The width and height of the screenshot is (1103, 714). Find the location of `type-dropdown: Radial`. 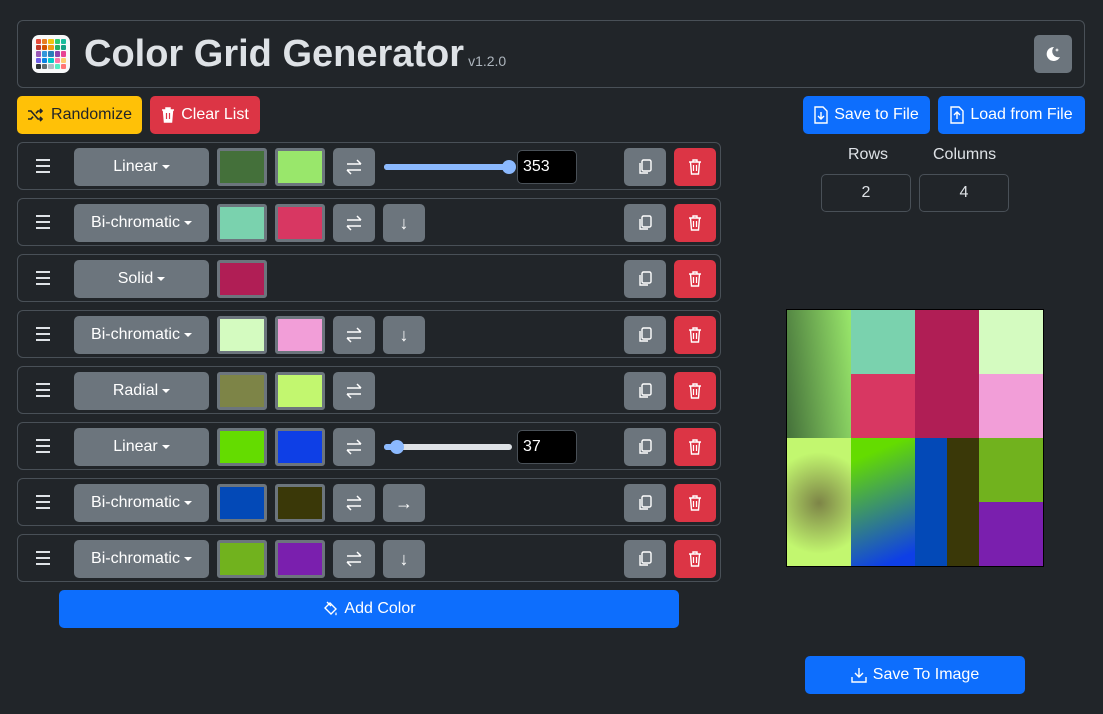

type-dropdown: Radial is located at coordinates (141, 391).